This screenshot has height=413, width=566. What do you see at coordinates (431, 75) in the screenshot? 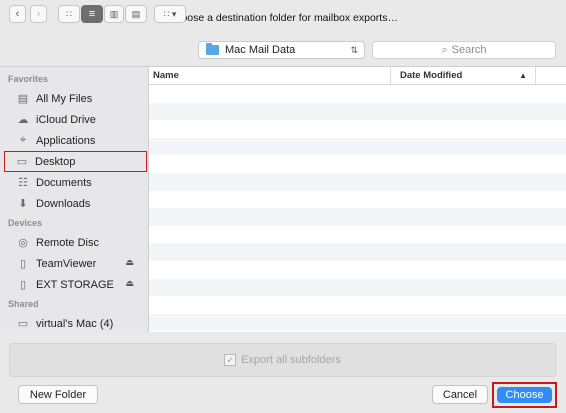
I see `column-header-label: Date Modified` at bounding box center [431, 75].